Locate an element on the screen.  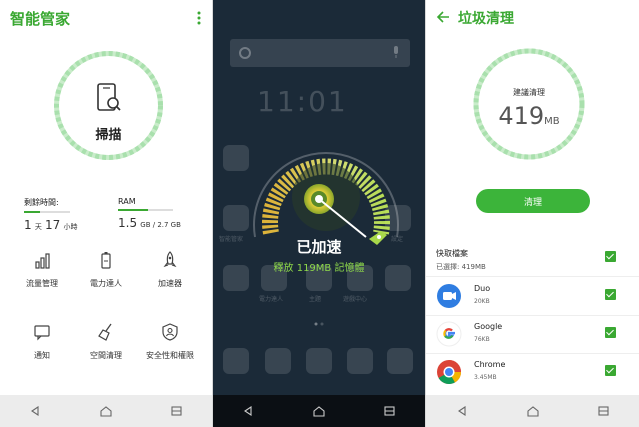
duo-icon is located at coordinates (449, 296).